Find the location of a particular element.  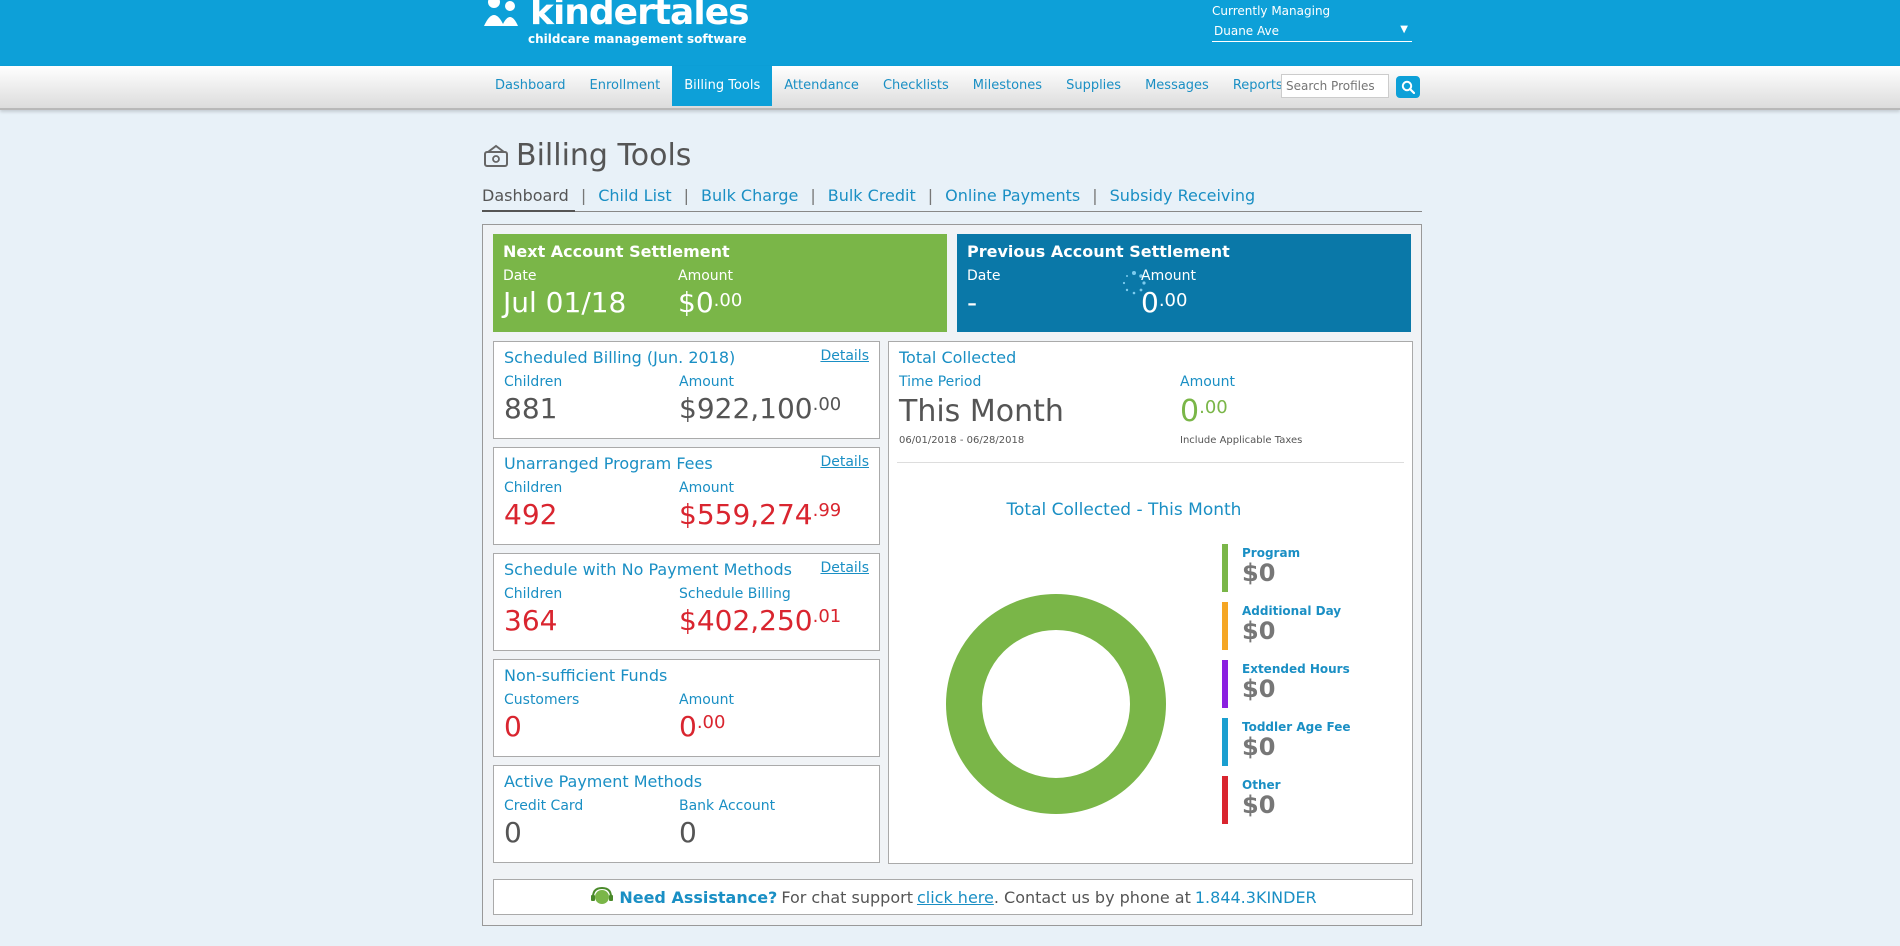

donut-chart is located at coordinates (1056, 704).